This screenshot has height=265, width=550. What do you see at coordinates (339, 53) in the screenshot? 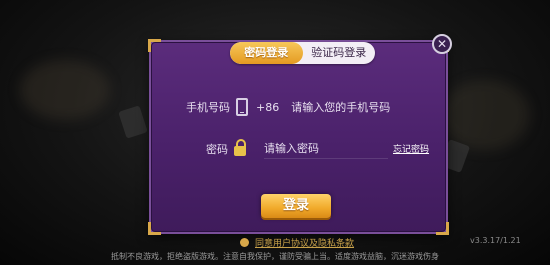
I see `tab-code-login: 验证码登录` at bounding box center [339, 53].